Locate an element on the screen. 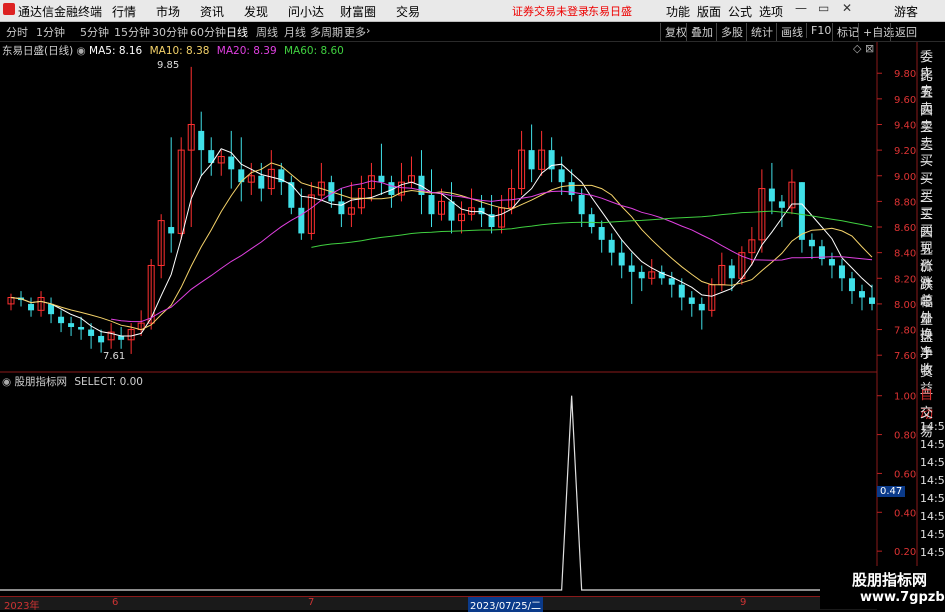  price-tick: 9.60 is located at coordinates (905, 100).